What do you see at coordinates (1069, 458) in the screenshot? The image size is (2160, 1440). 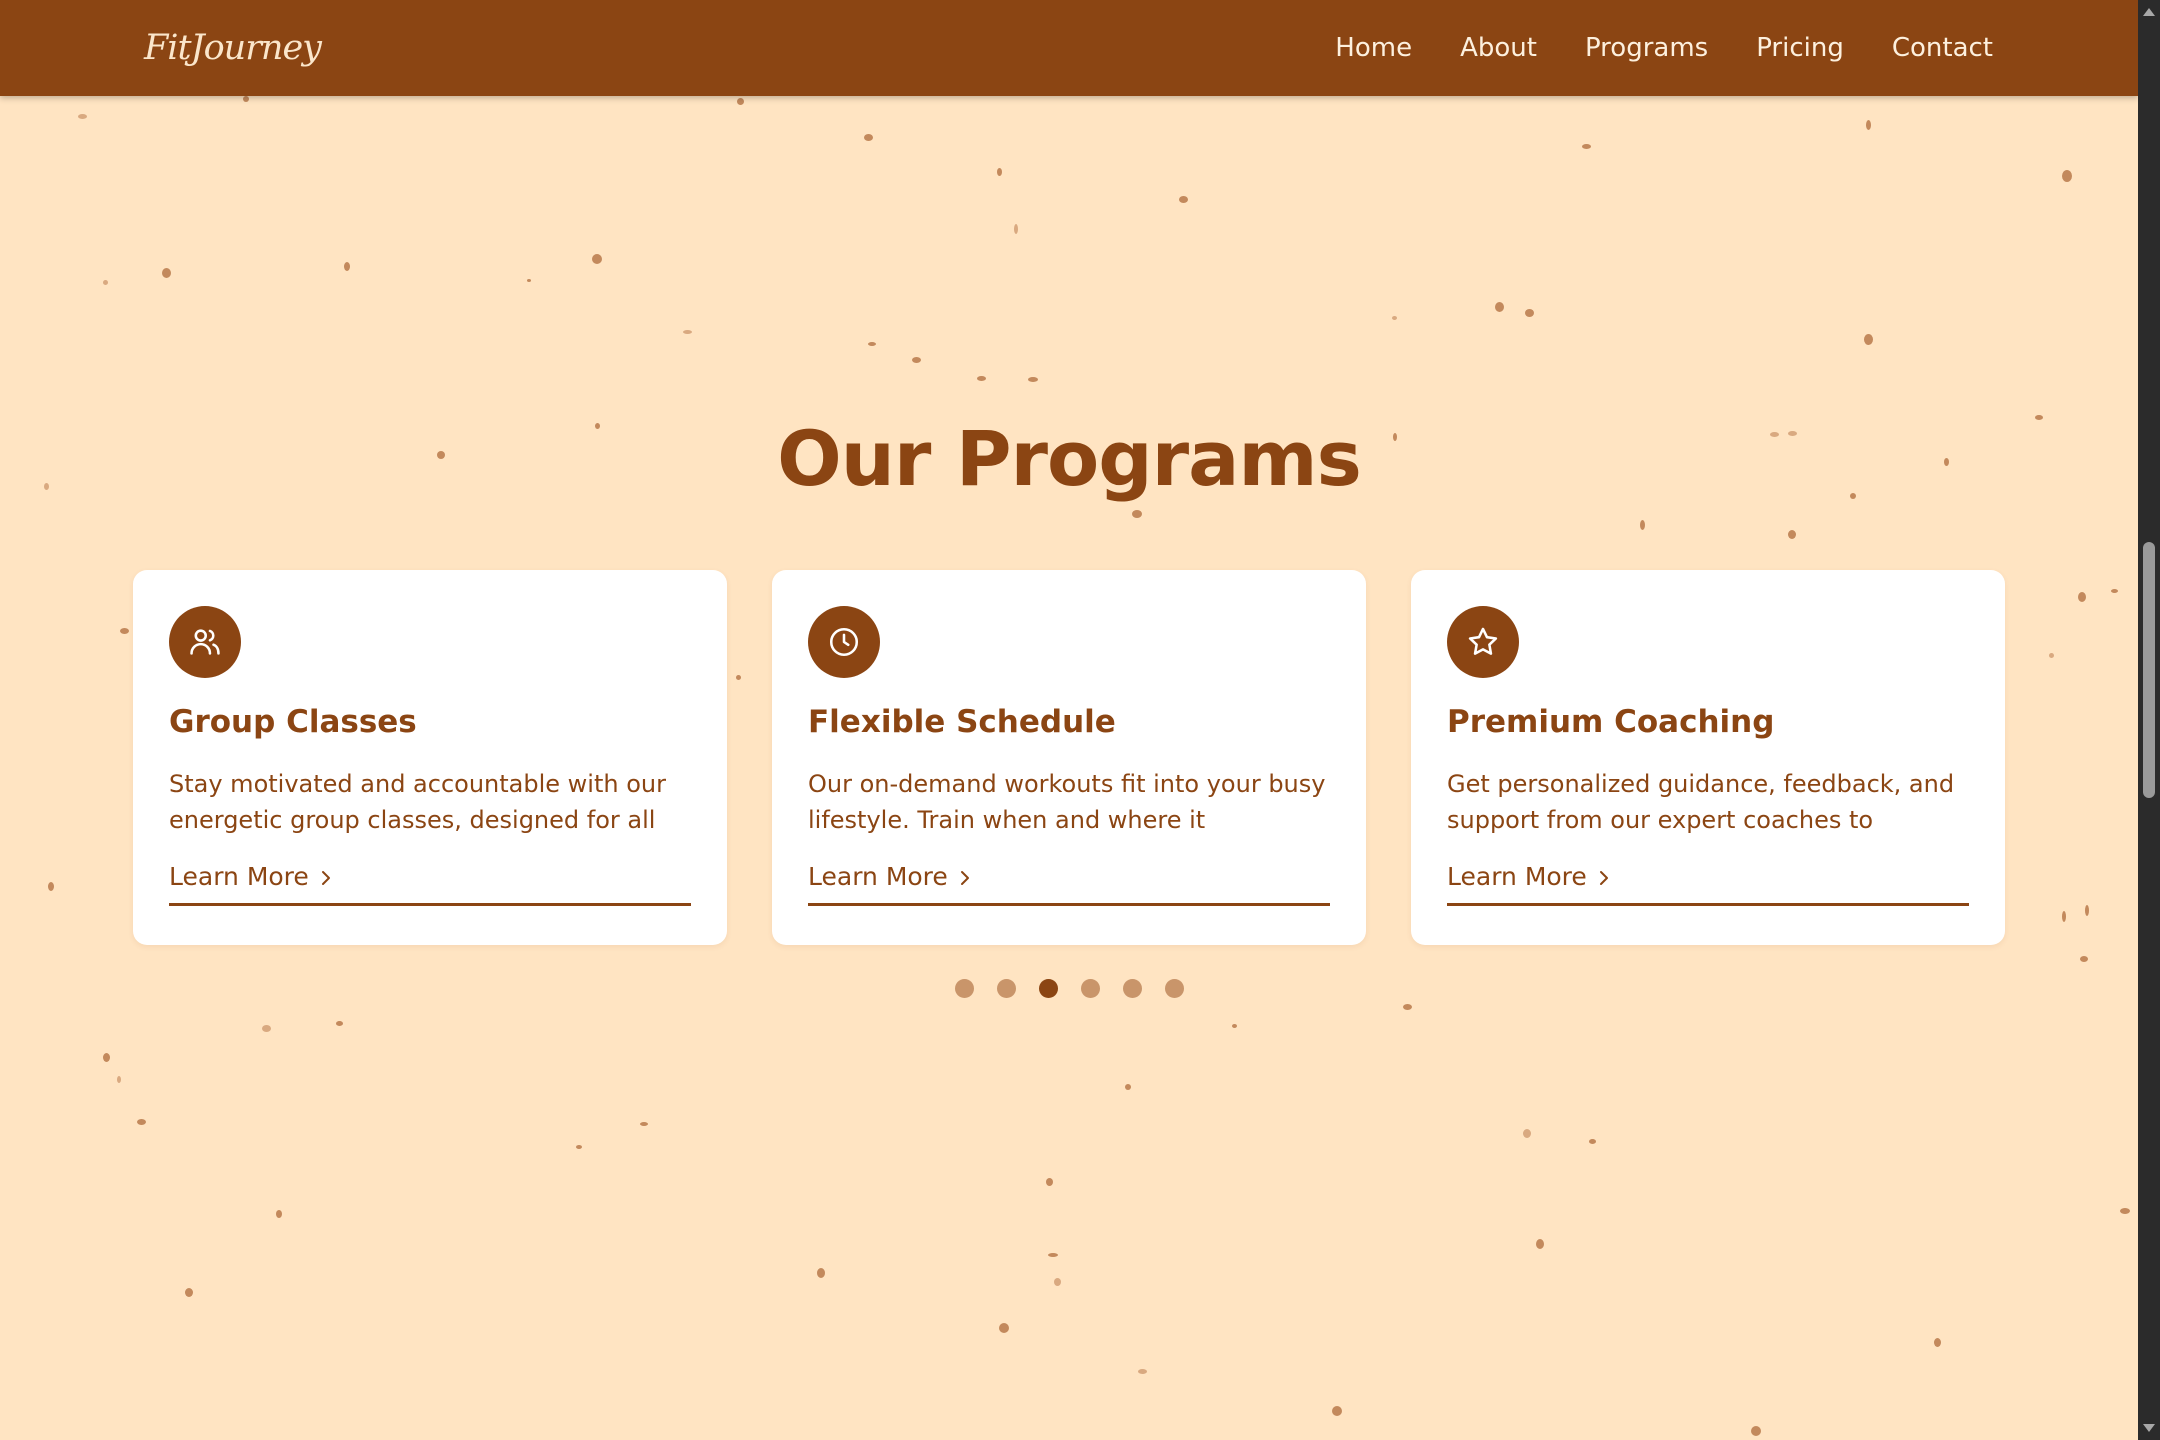 I see `section-title: Our Programs` at bounding box center [1069, 458].